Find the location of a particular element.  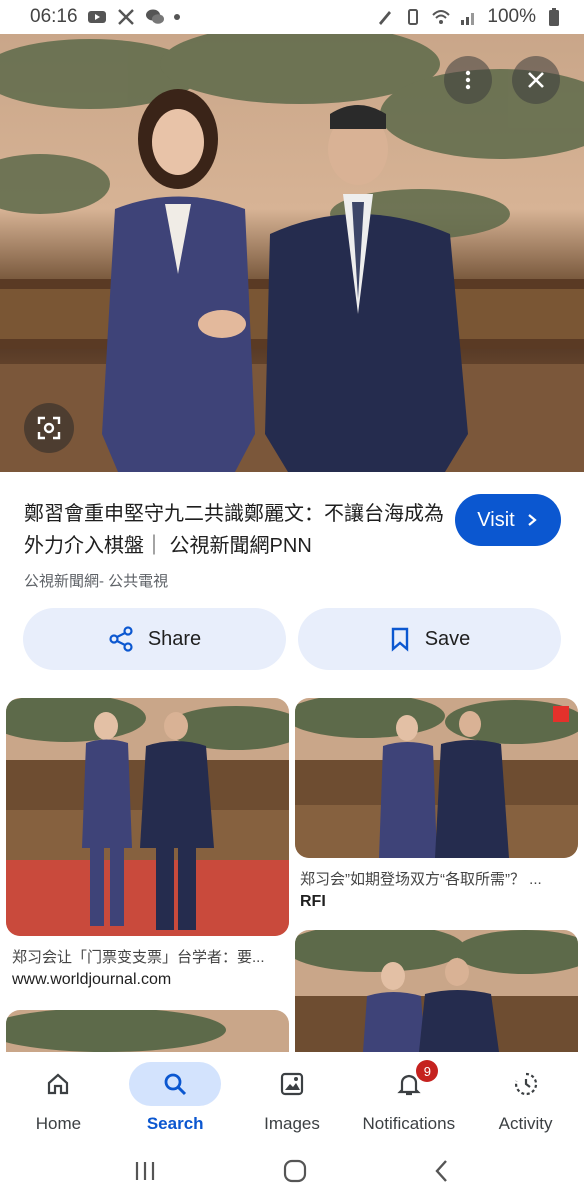

home-icon is located at coordinates (58, 1084).